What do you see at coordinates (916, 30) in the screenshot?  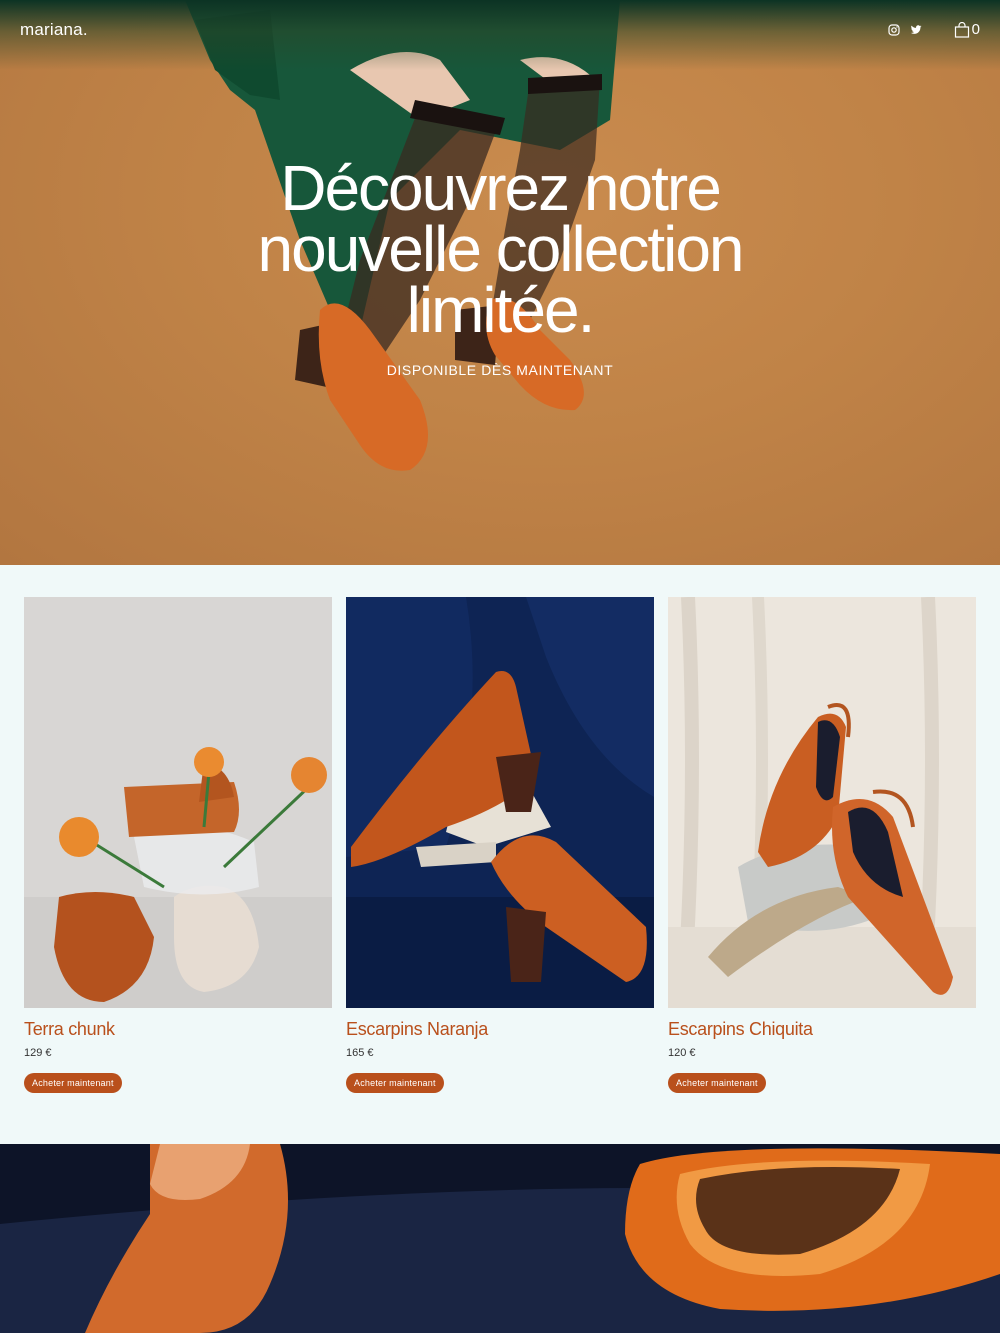 I see `twitter-icon` at bounding box center [916, 30].